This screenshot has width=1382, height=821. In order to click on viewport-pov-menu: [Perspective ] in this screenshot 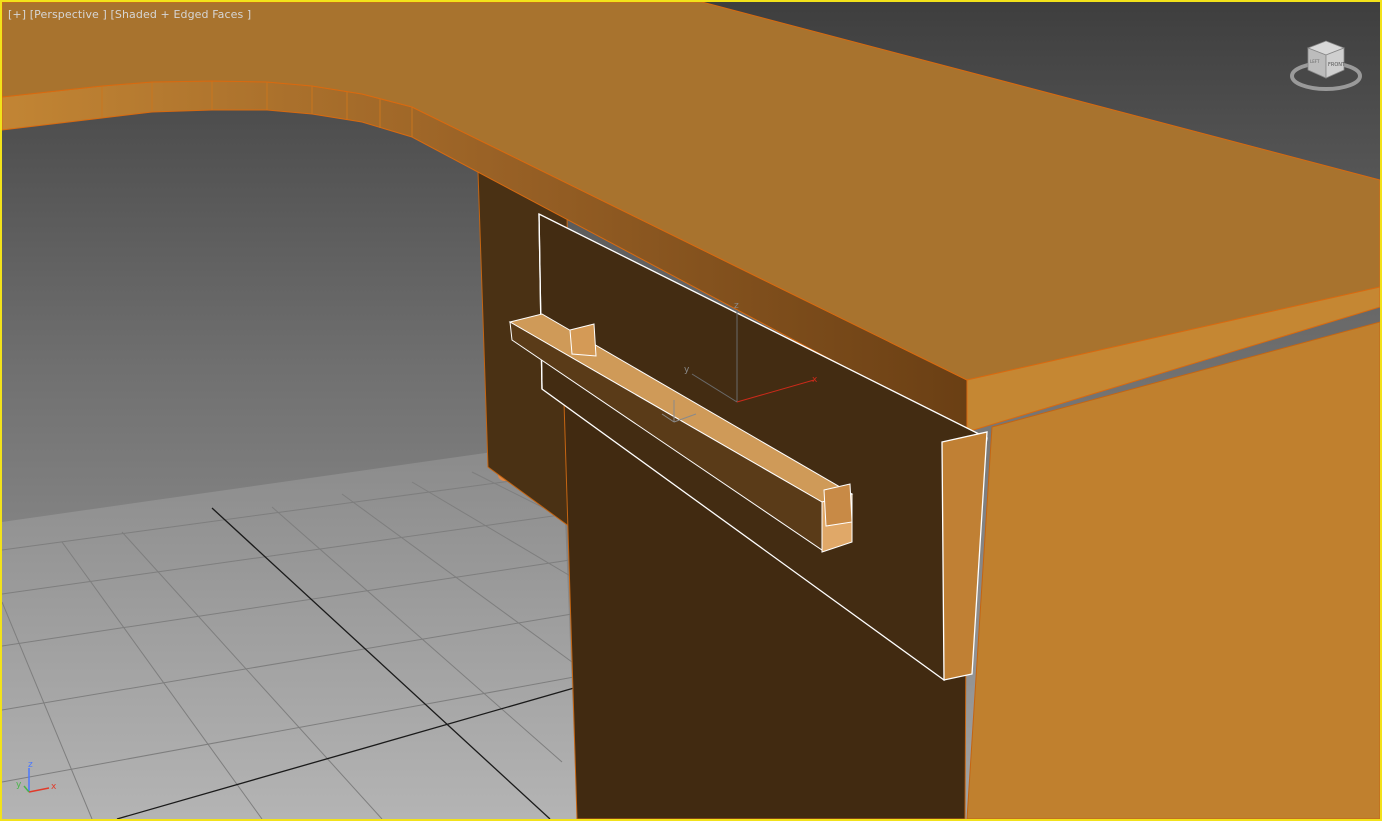, I will do `click(68, 14)`.